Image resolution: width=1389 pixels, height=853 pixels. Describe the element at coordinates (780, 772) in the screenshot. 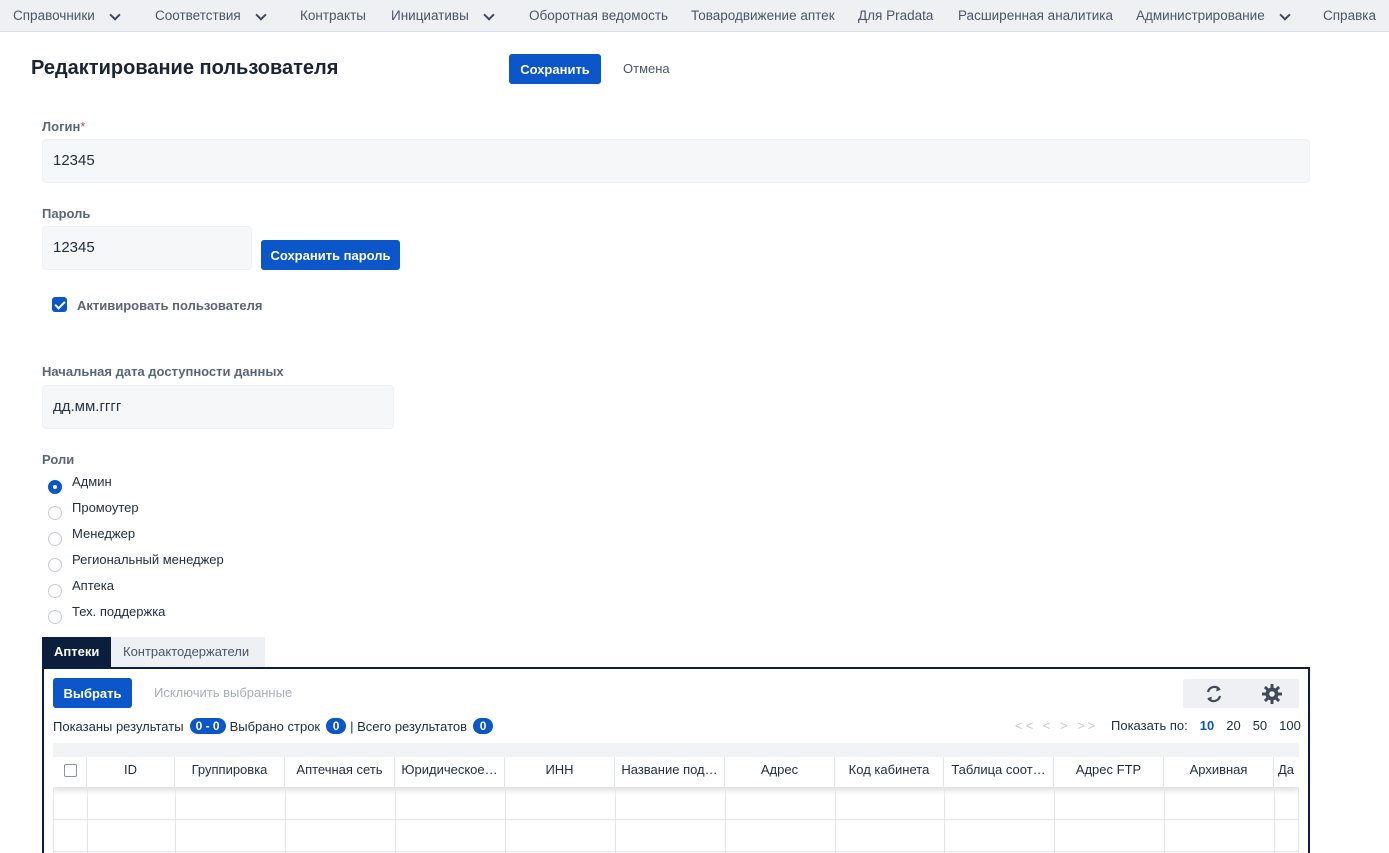

I see `column-header: Адрес` at that location.